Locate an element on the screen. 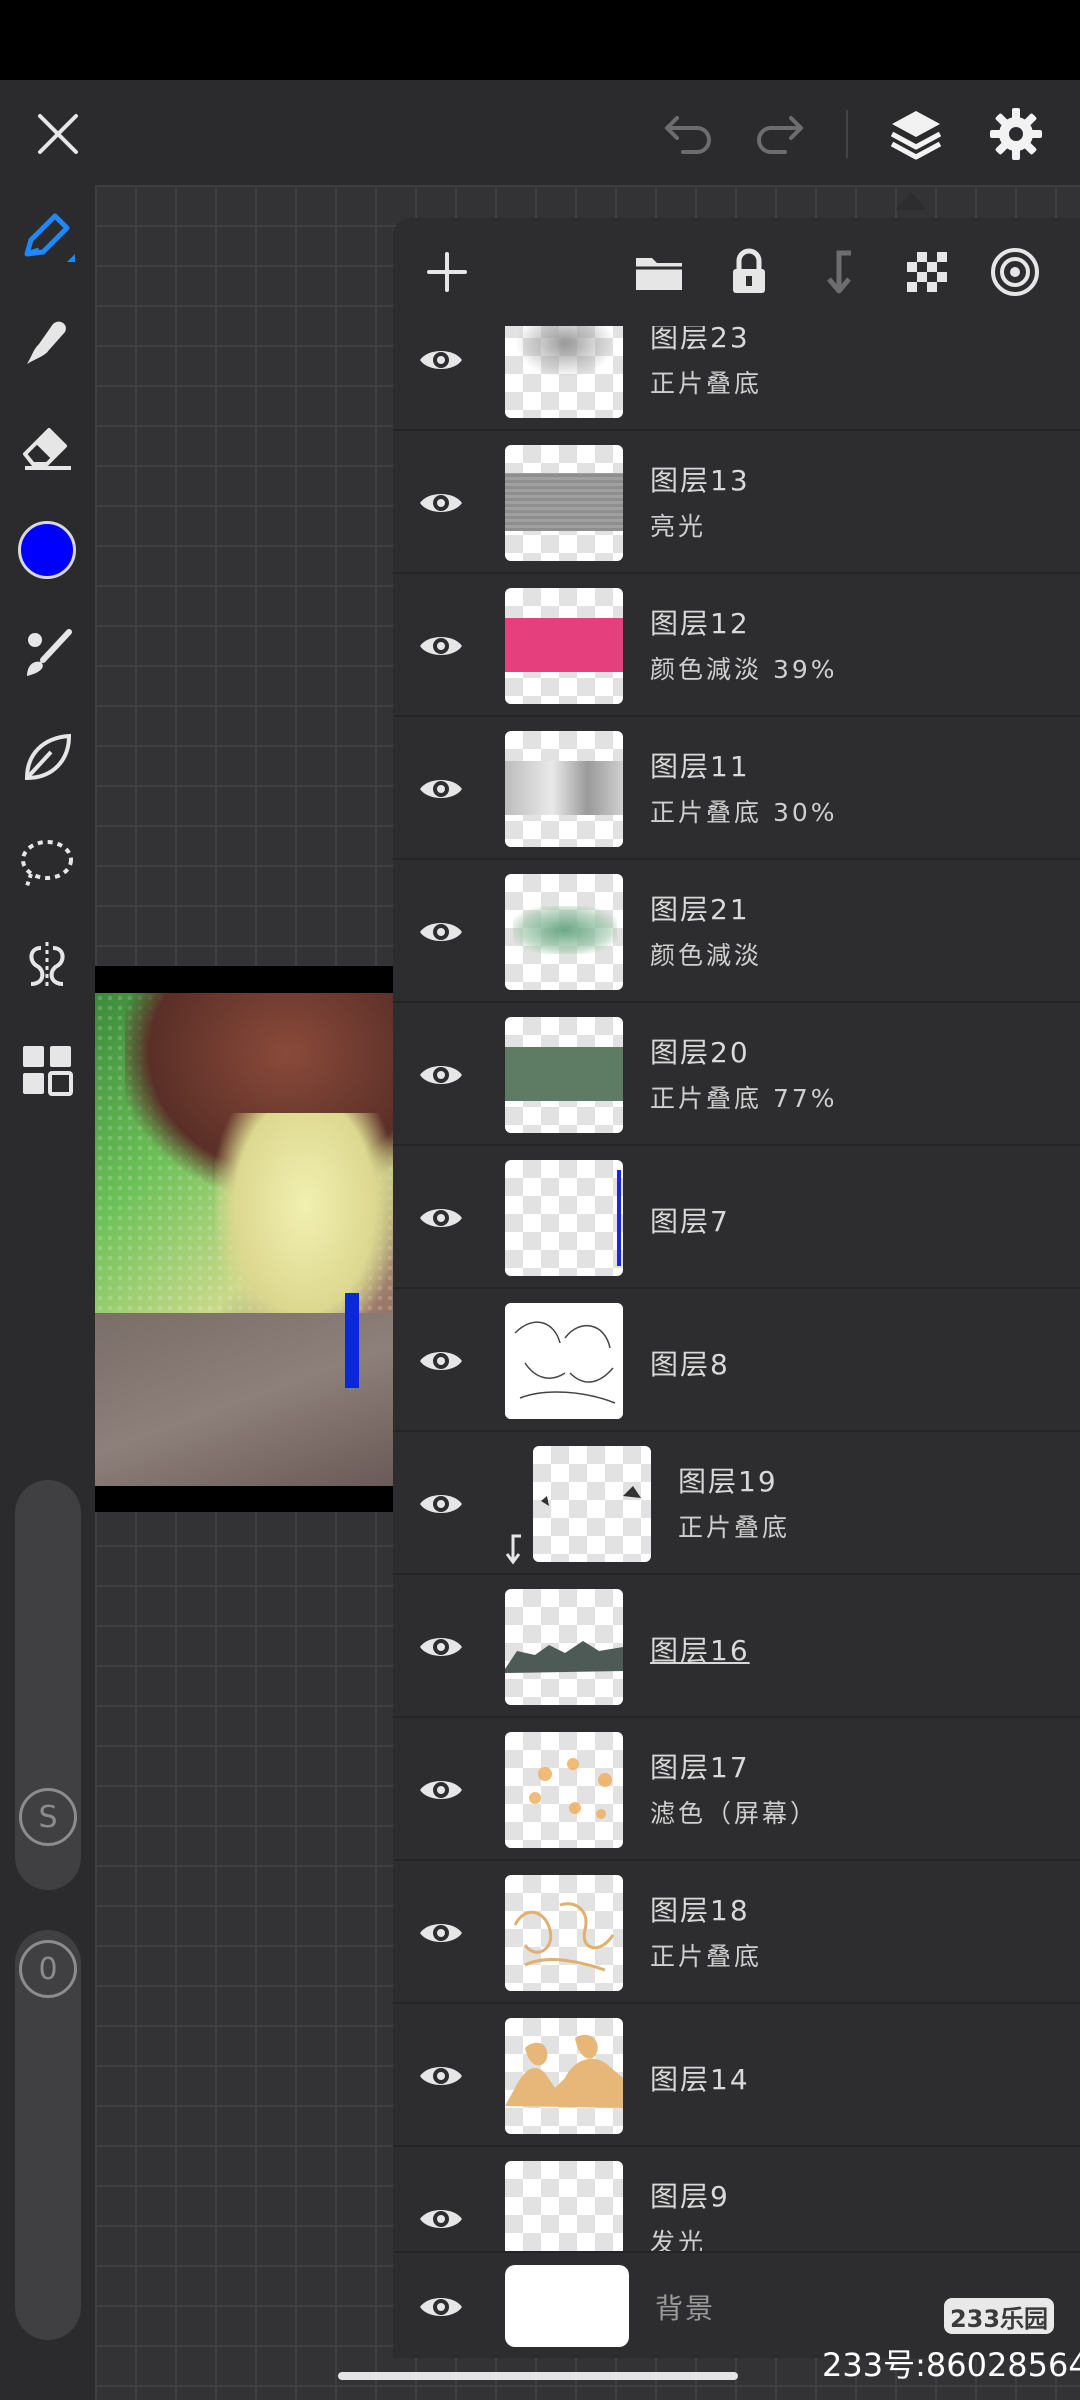 Image resolution: width=1080 pixels, height=2400 pixels. artwork-image is located at coordinates (245, 1239).